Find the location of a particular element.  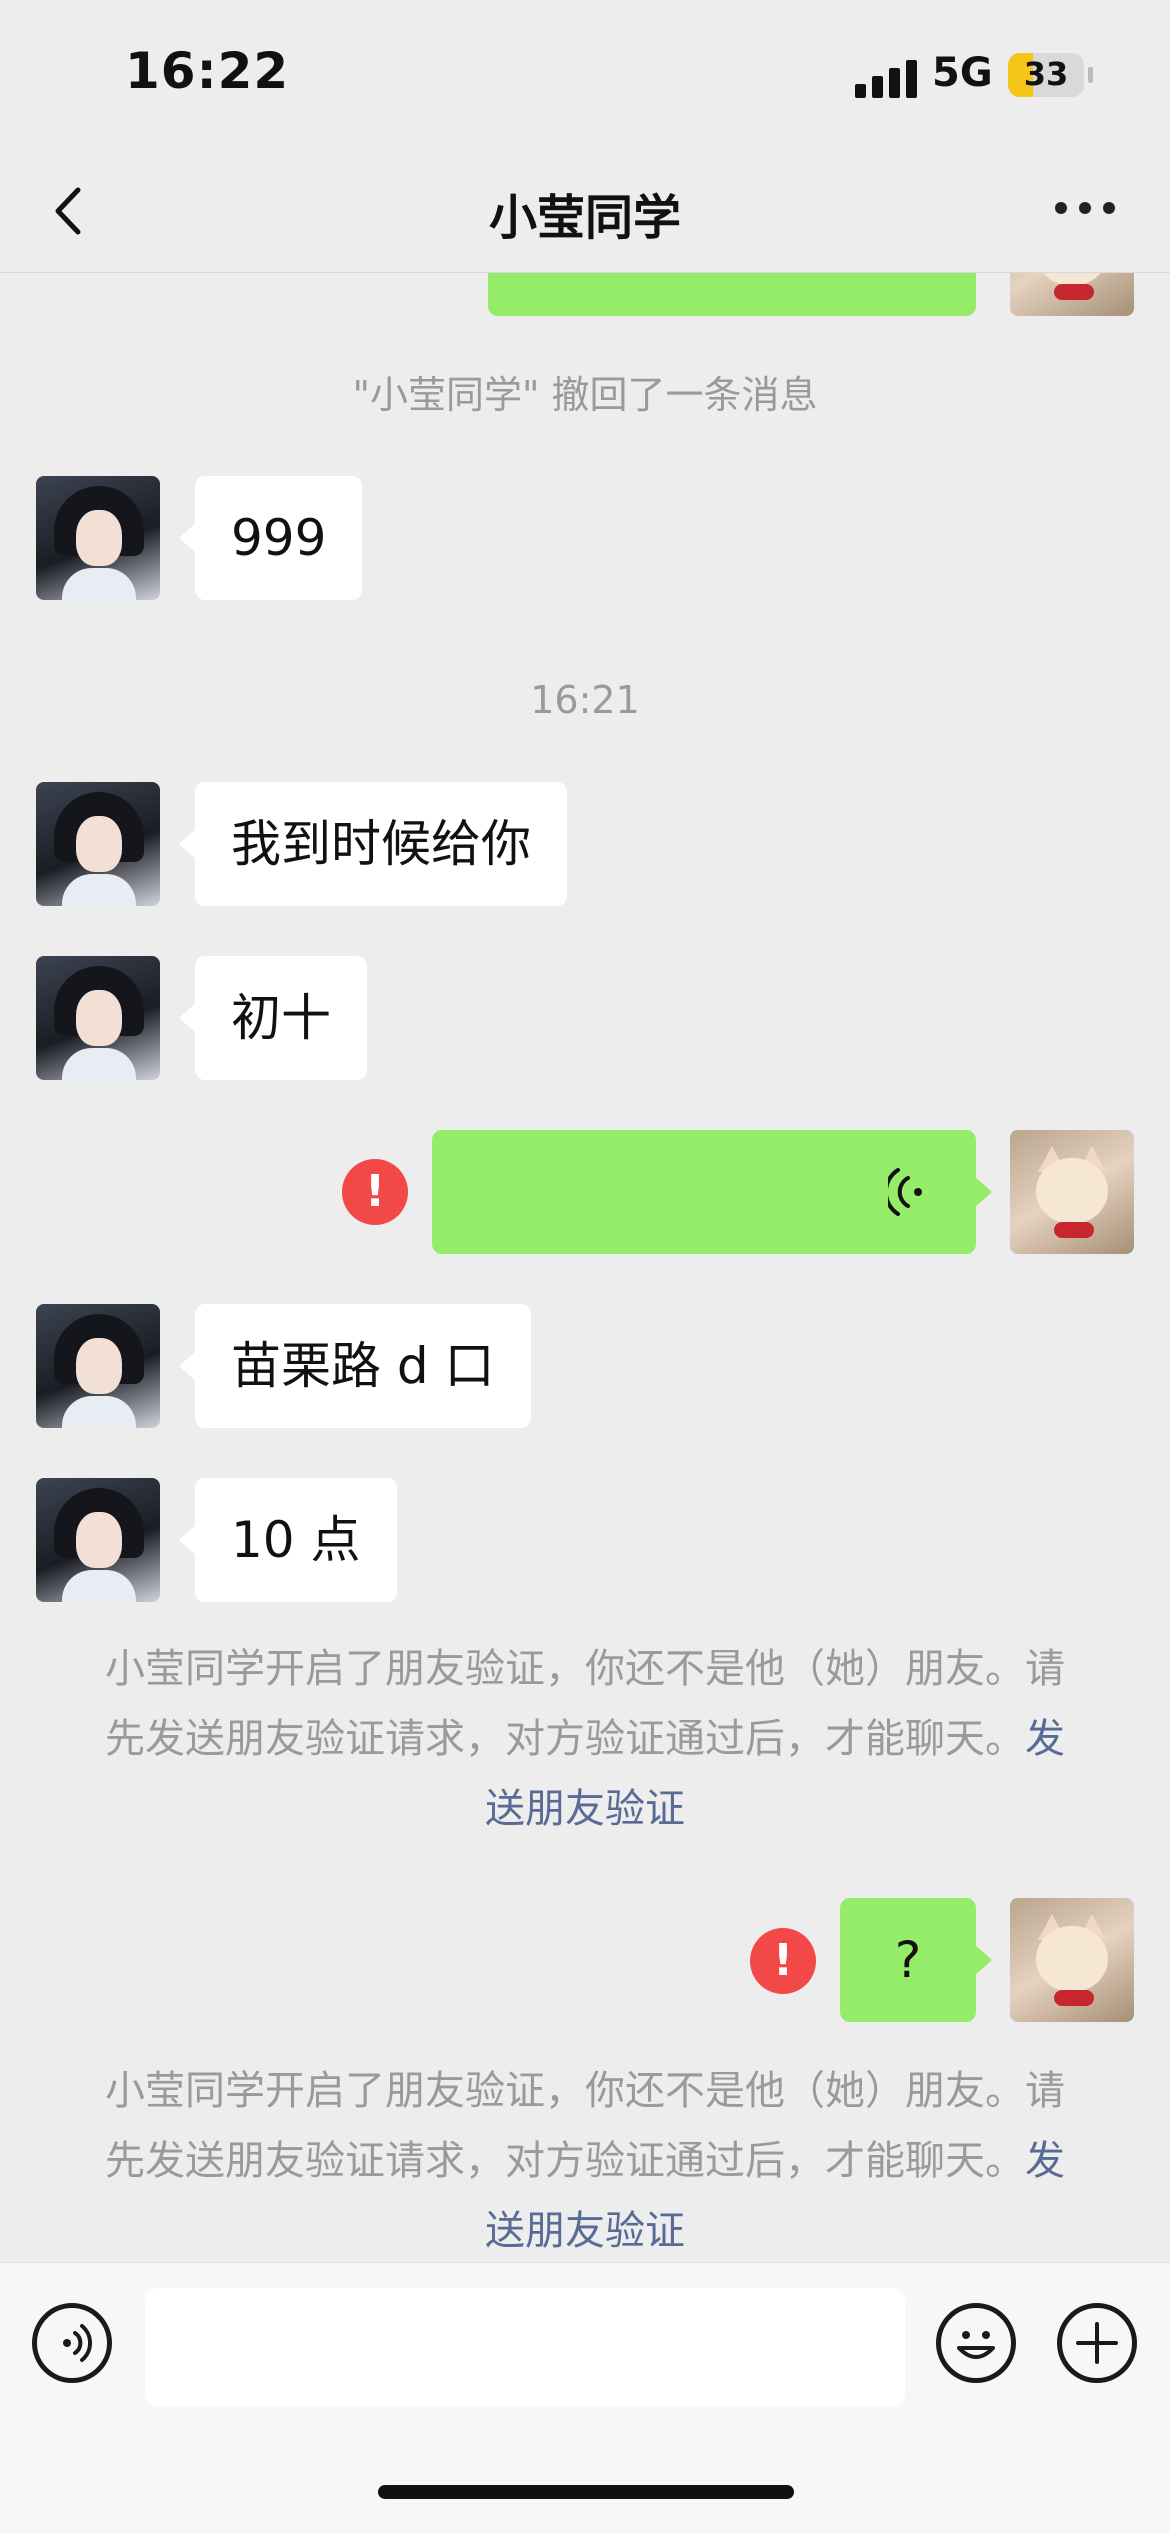

battery-percent: 33 is located at coordinates (1046, 74).